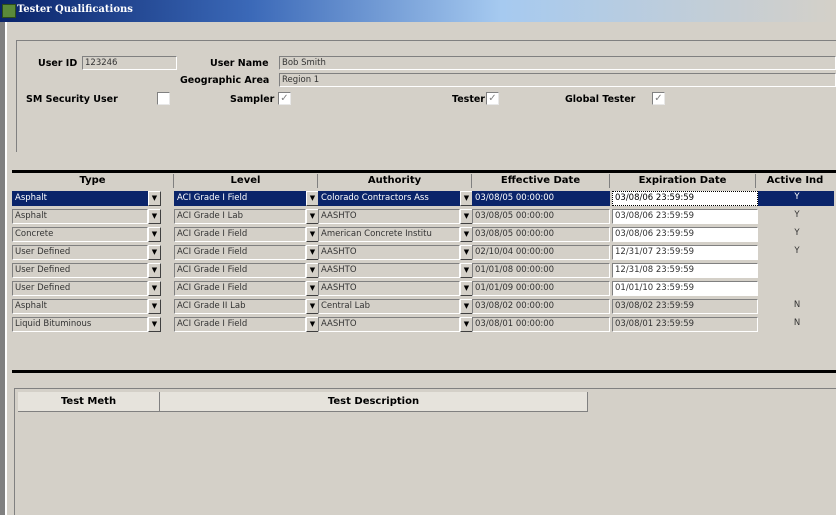 The height and width of the screenshot is (515, 836). What do you see at coordinates (284, 98) in the screenshot?
I see `sampler-checkbox: ✓` at bounding box center [284, 98].